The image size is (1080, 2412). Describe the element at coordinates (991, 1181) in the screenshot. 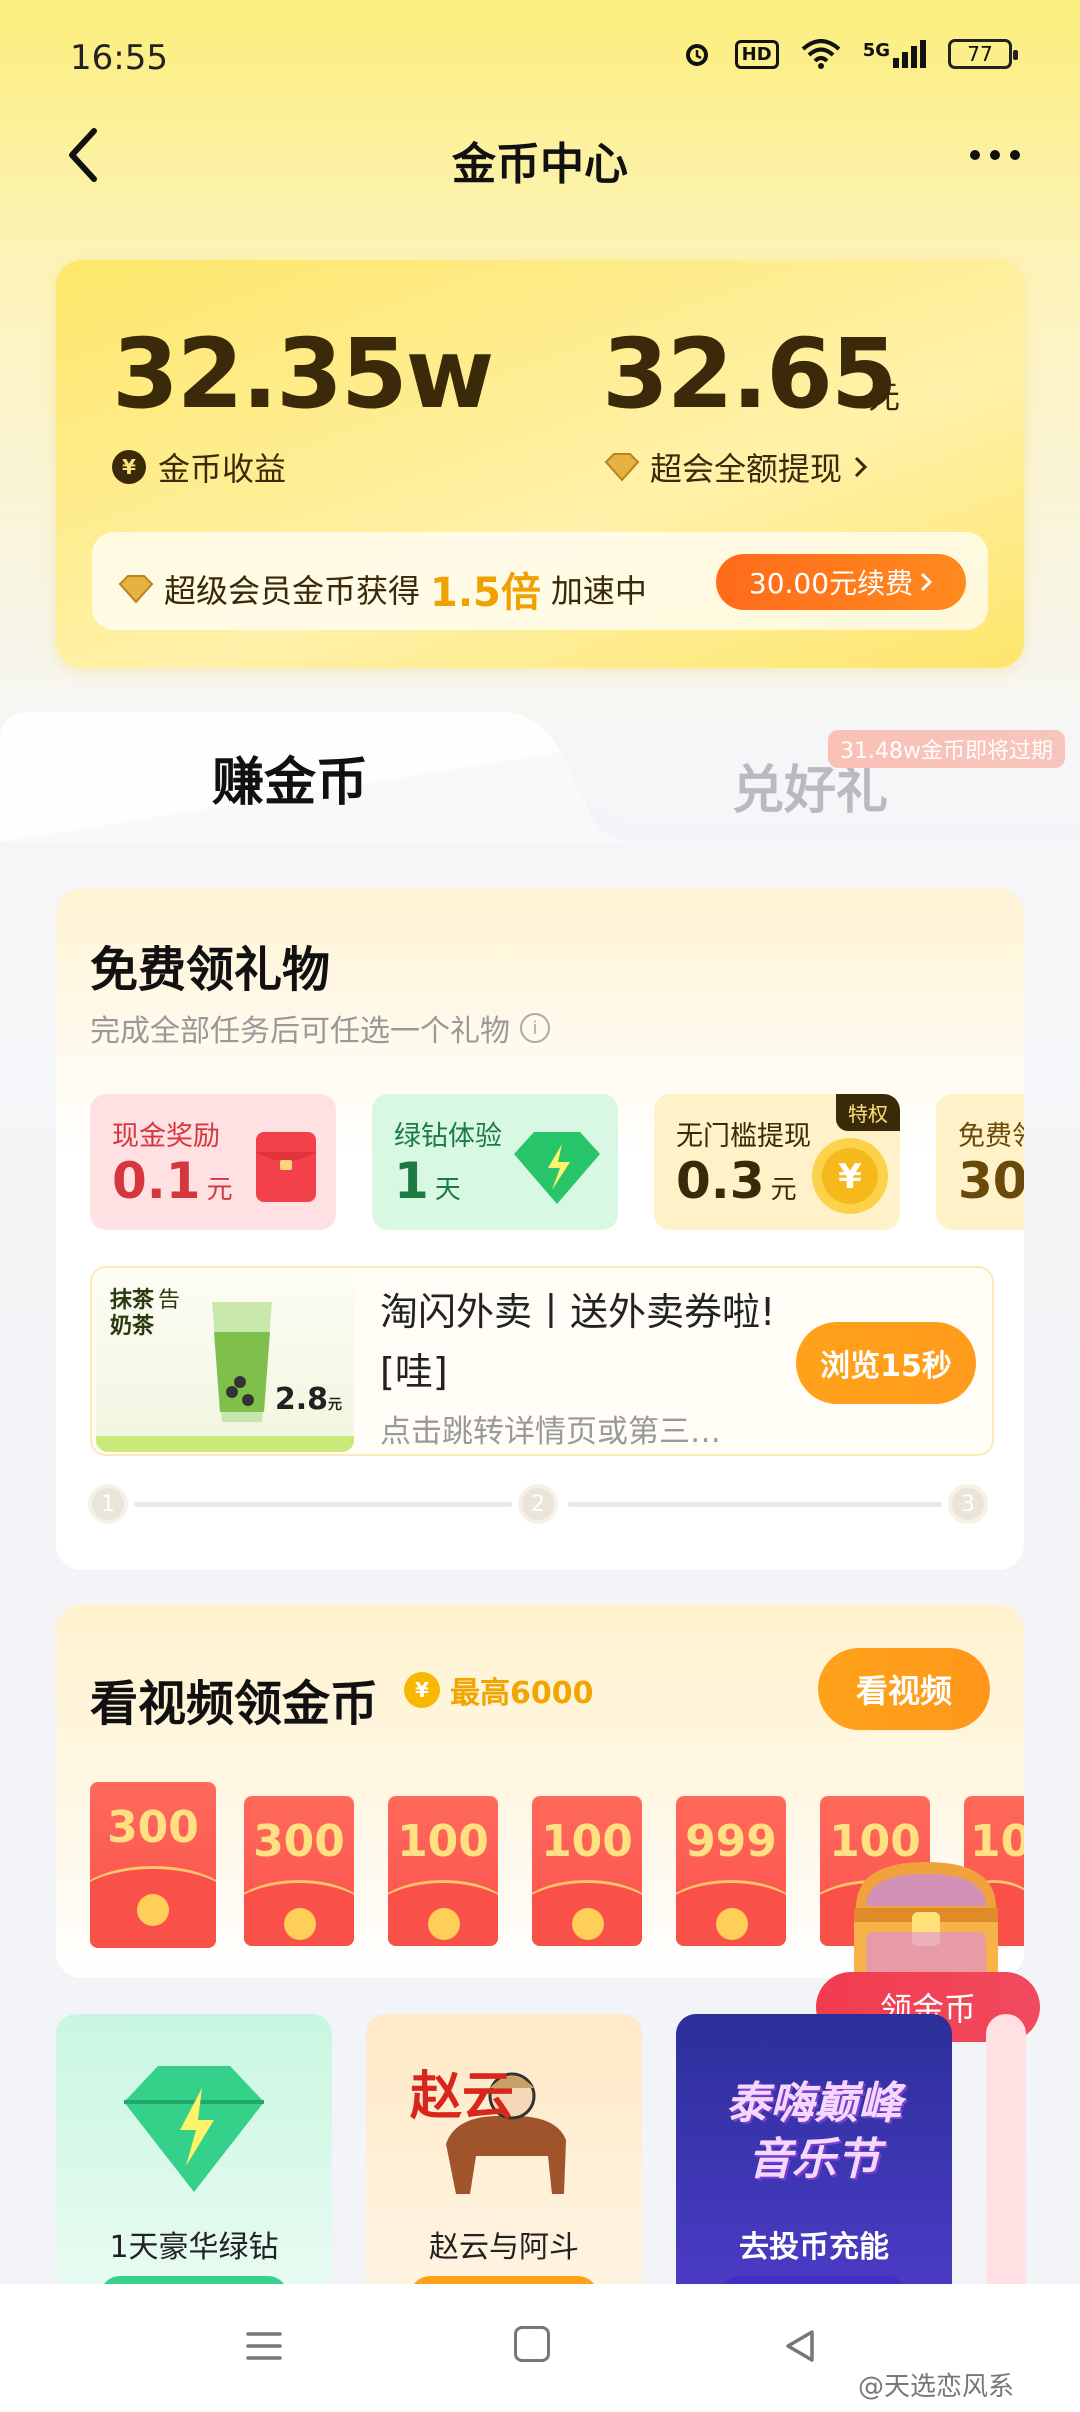

I see `reward-value: 300` at that location.